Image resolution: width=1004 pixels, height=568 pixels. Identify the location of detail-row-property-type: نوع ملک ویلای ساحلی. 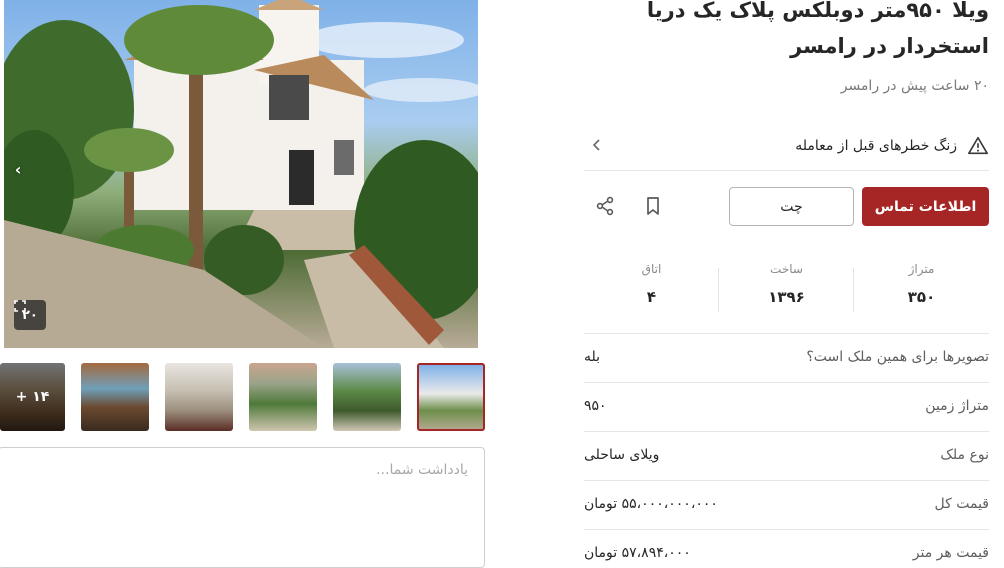
(786, 455).